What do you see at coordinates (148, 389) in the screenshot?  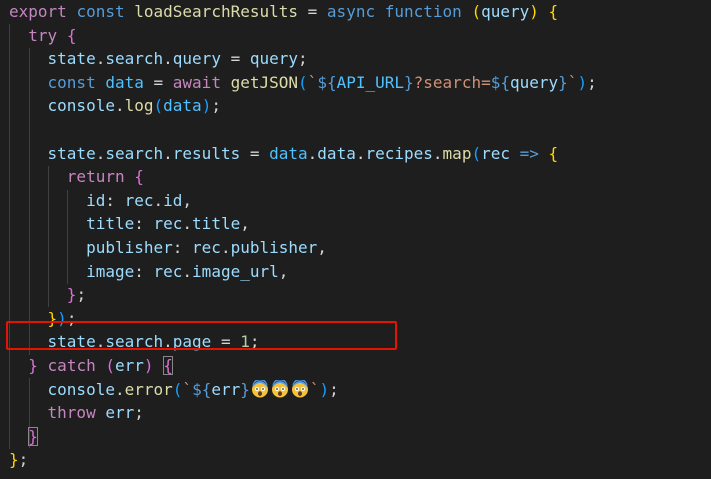 I see `code-token: error` at bounding box center [148, 389].